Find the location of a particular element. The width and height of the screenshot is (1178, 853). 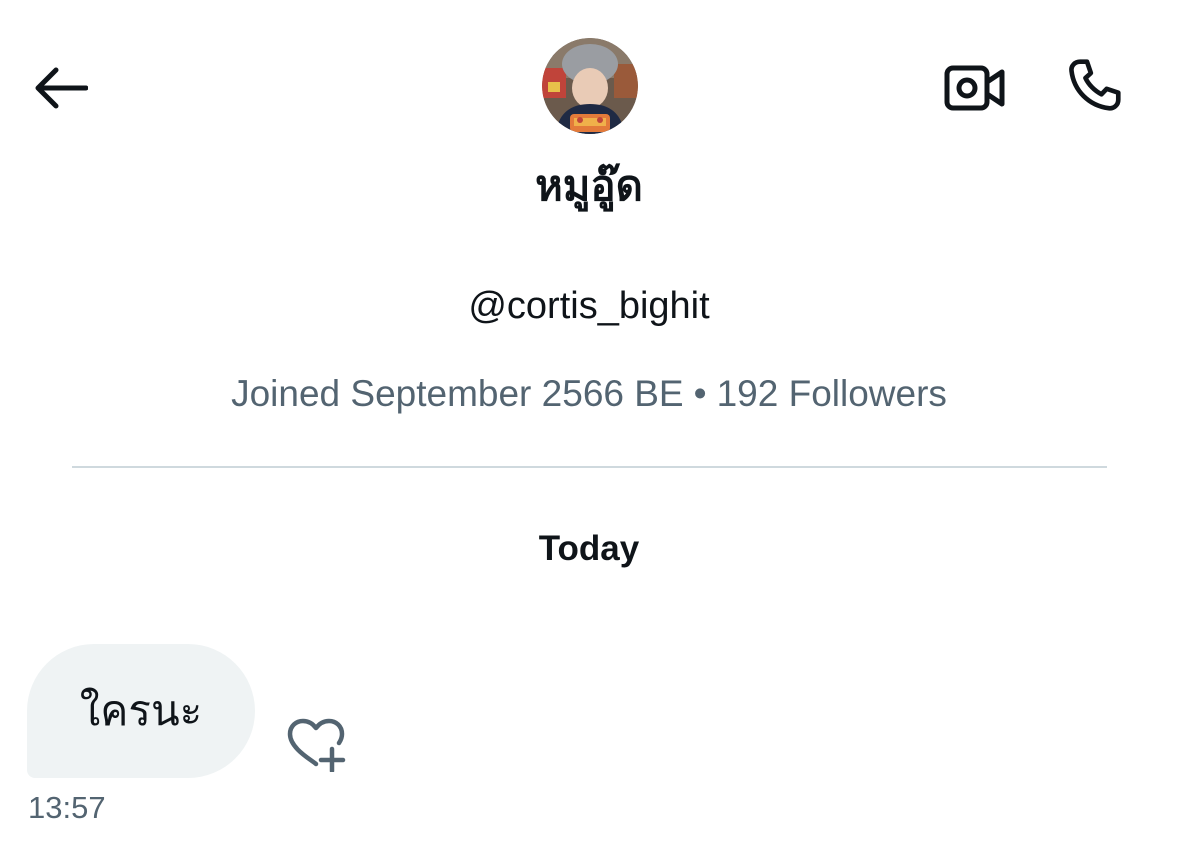

back-button is located at coordinates (60, 88).